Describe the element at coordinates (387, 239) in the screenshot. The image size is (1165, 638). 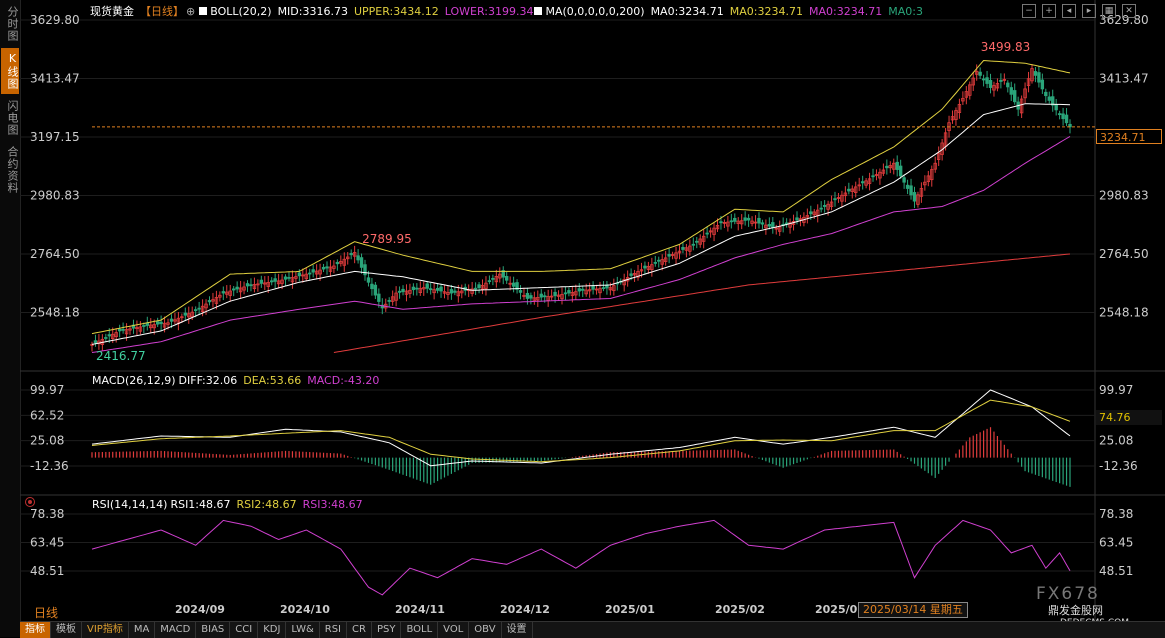
I see `extreme-label: 2789.95` at that location.